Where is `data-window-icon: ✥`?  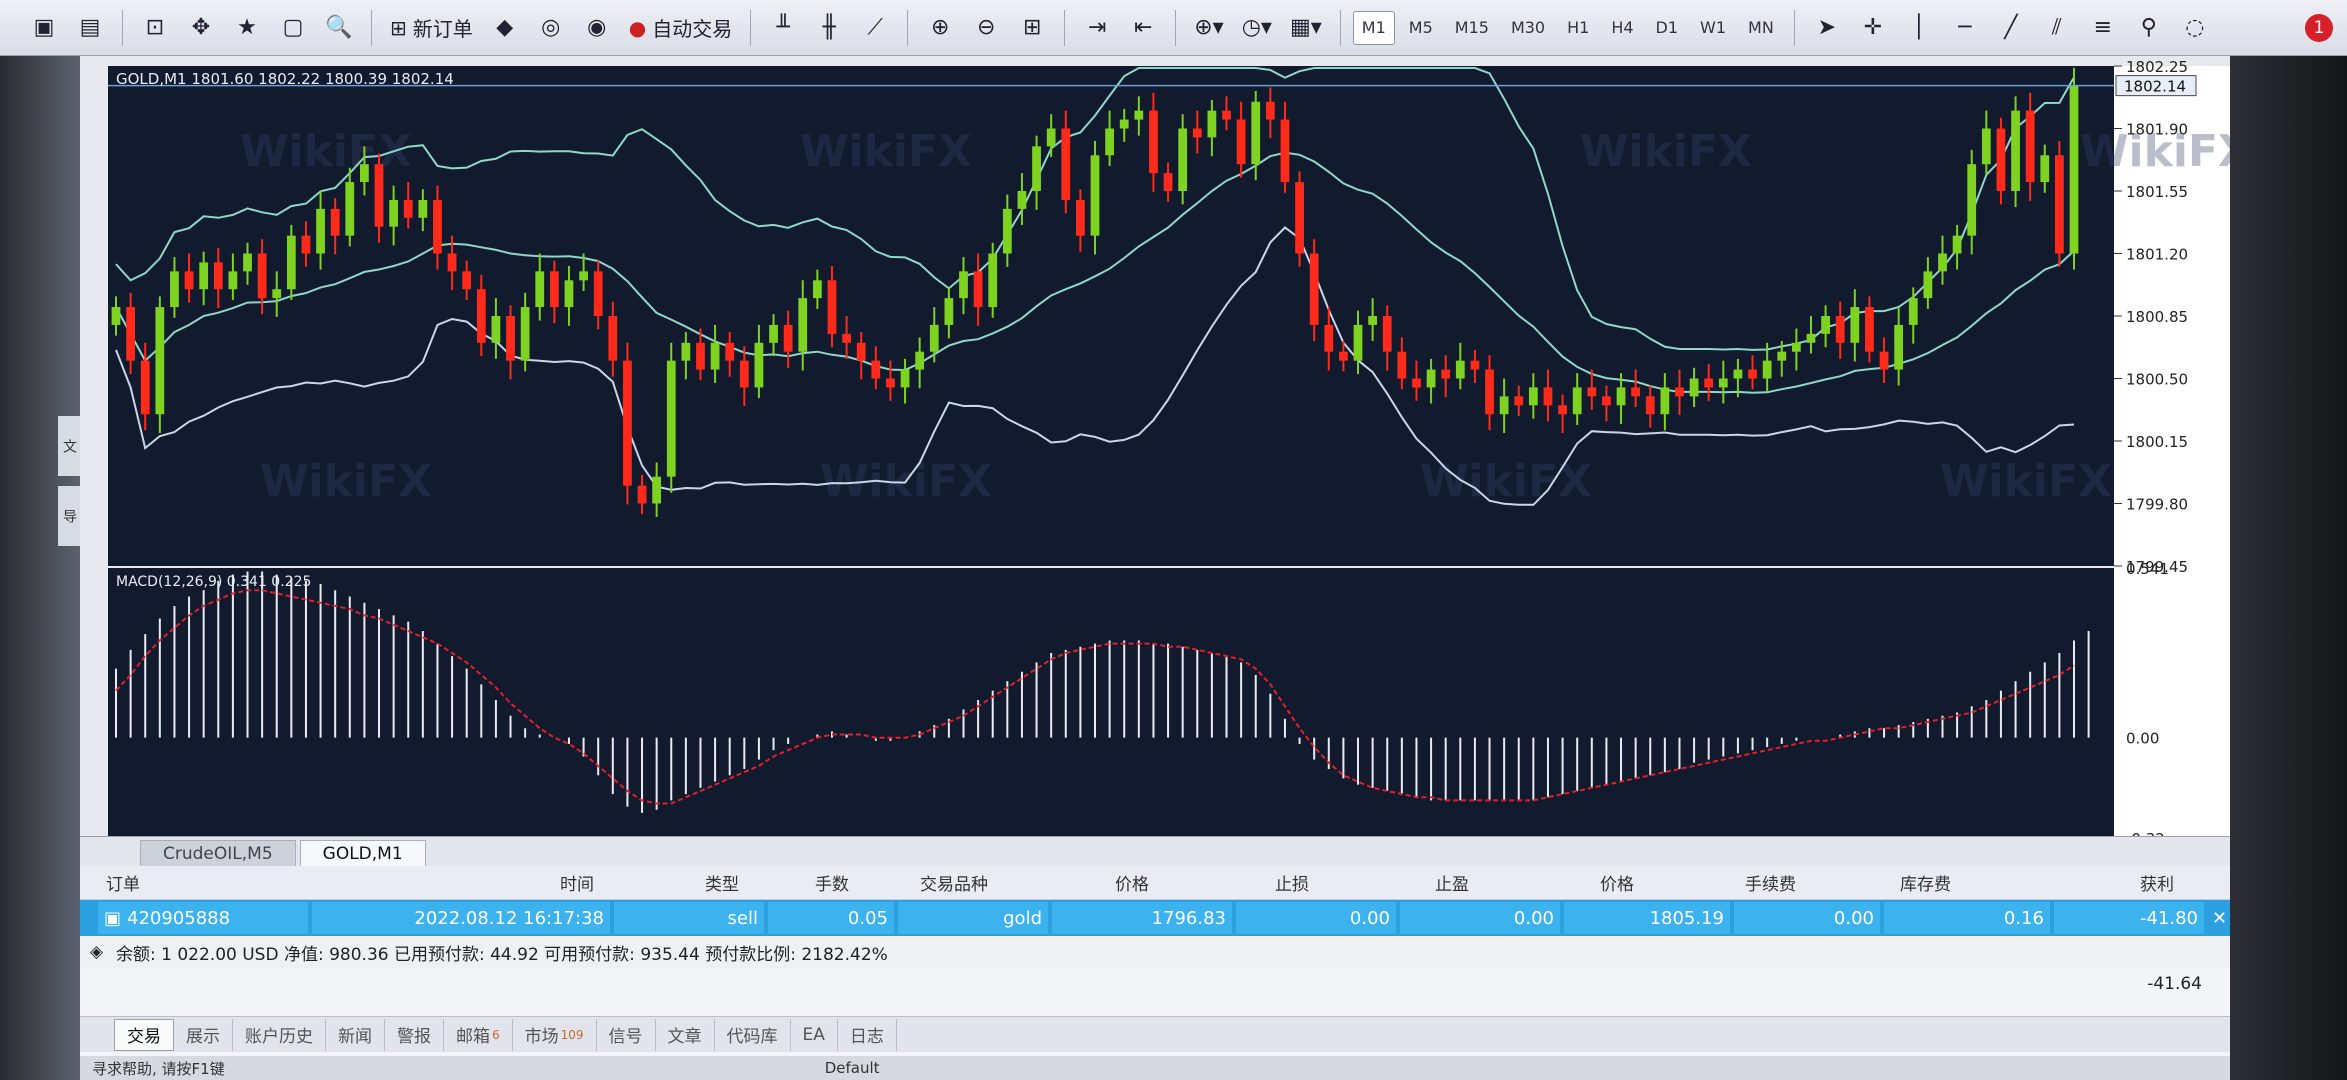 data-window-icon: ✥ is located at coordinates (201, 28).